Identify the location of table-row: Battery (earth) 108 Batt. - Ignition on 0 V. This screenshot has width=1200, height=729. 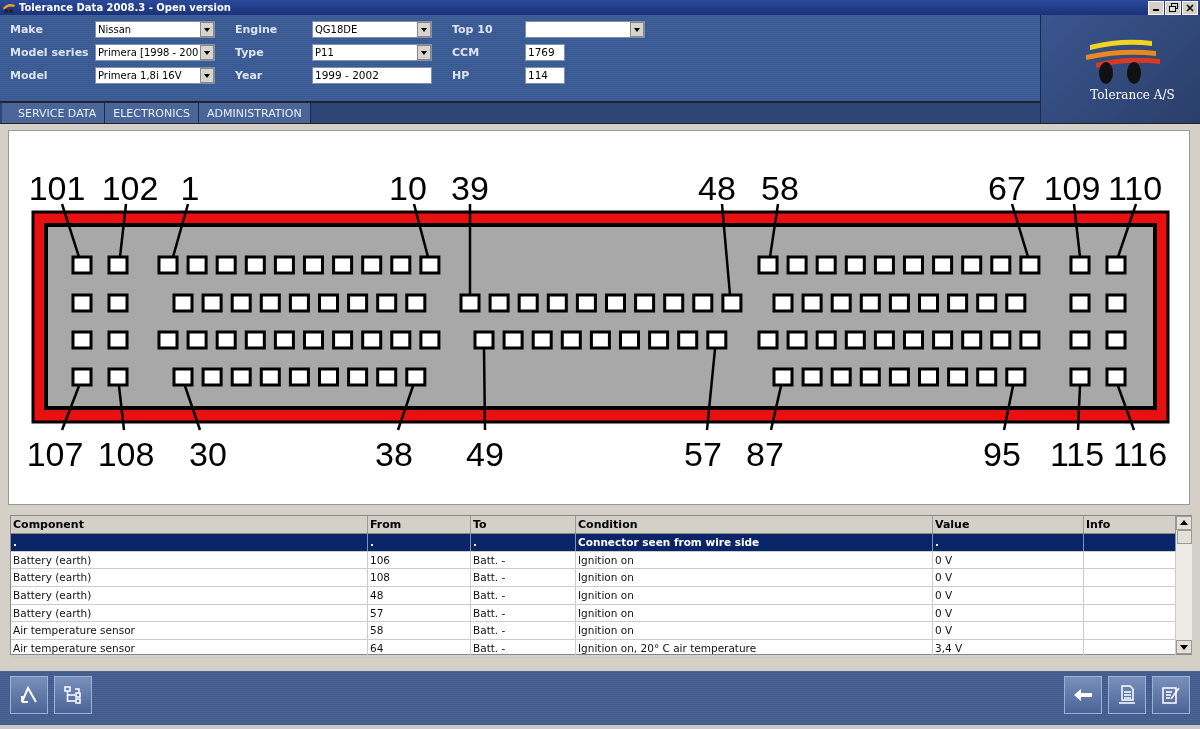
(593, 578).